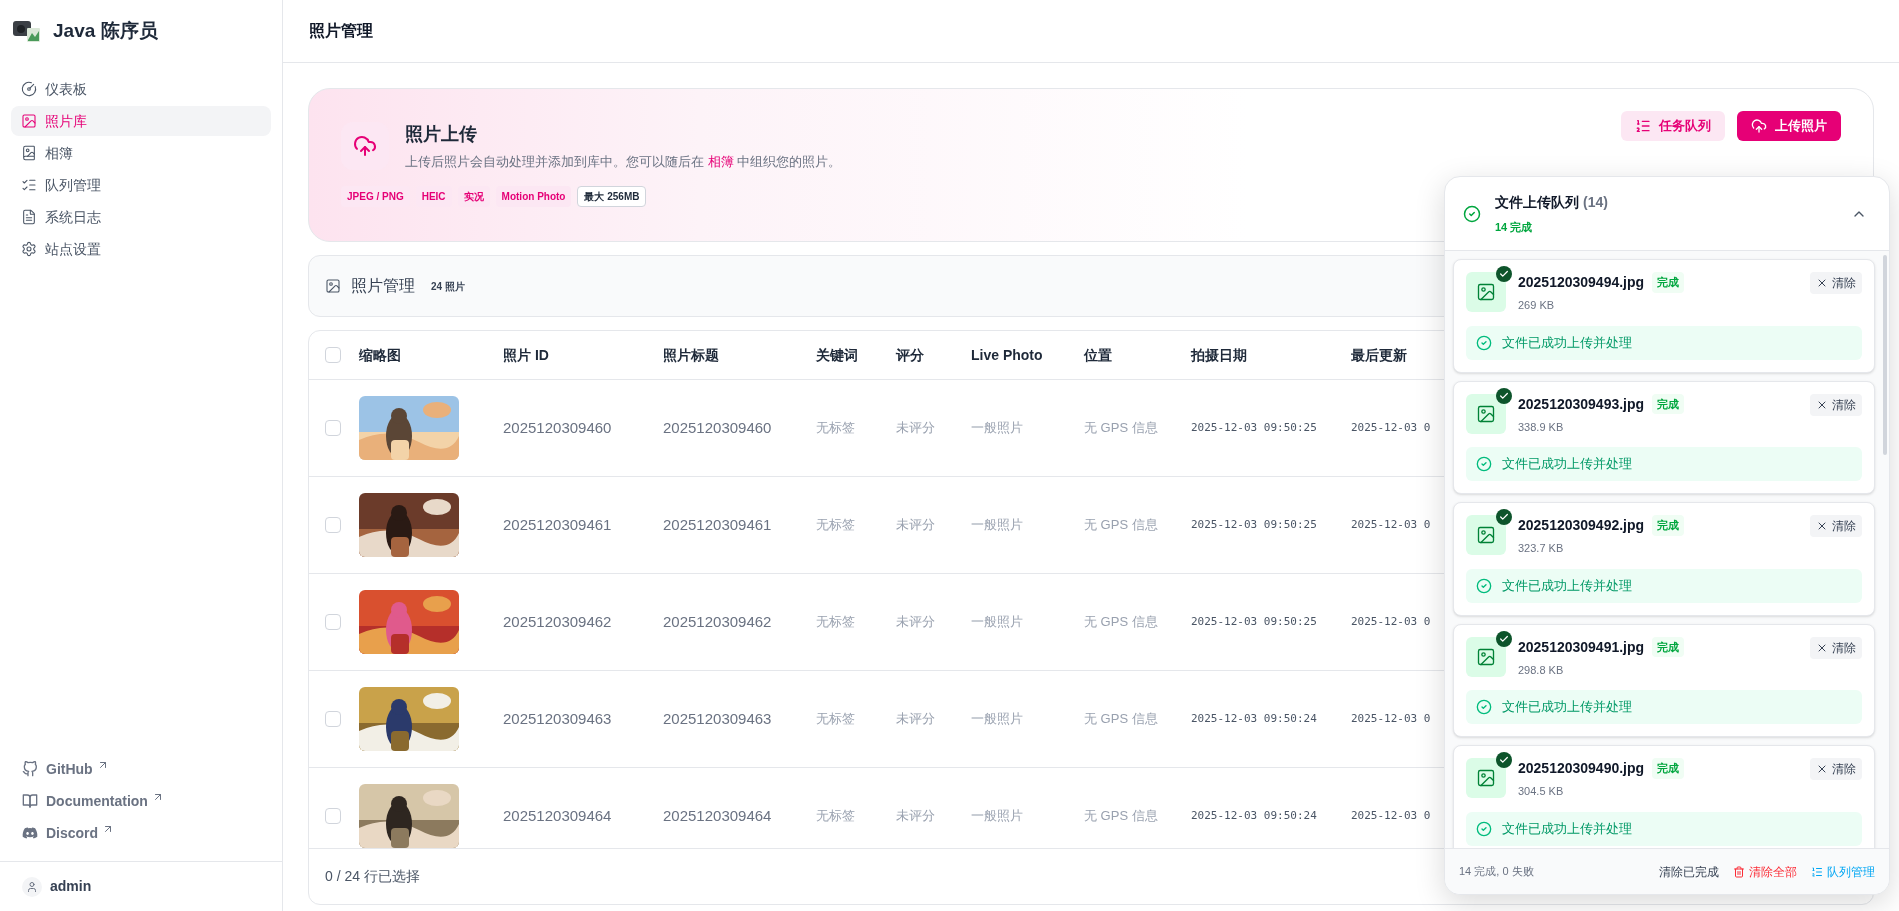 The width and height of the screenshot is (1899, 911). I want to click on sidebar-item: 照片库, so click(141, 121).